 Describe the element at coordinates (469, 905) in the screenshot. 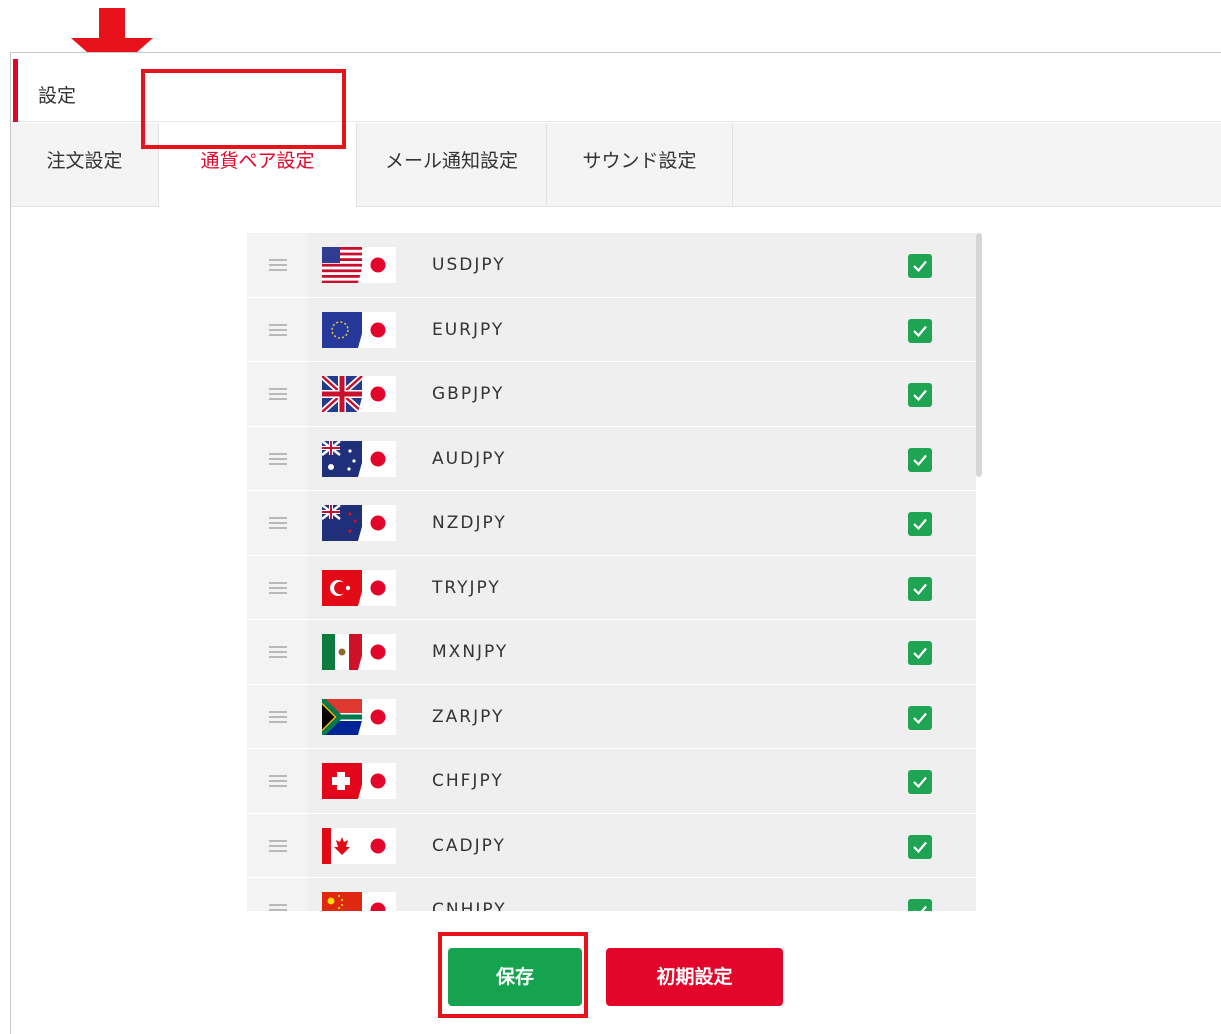

I see `pair-code: CNHJPY` at that location.